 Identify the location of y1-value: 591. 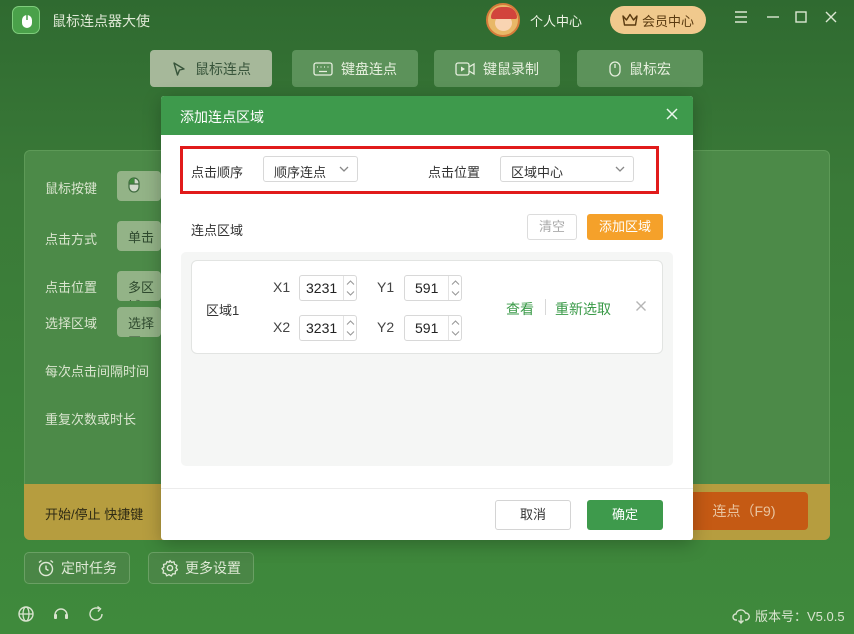
(427, 288).